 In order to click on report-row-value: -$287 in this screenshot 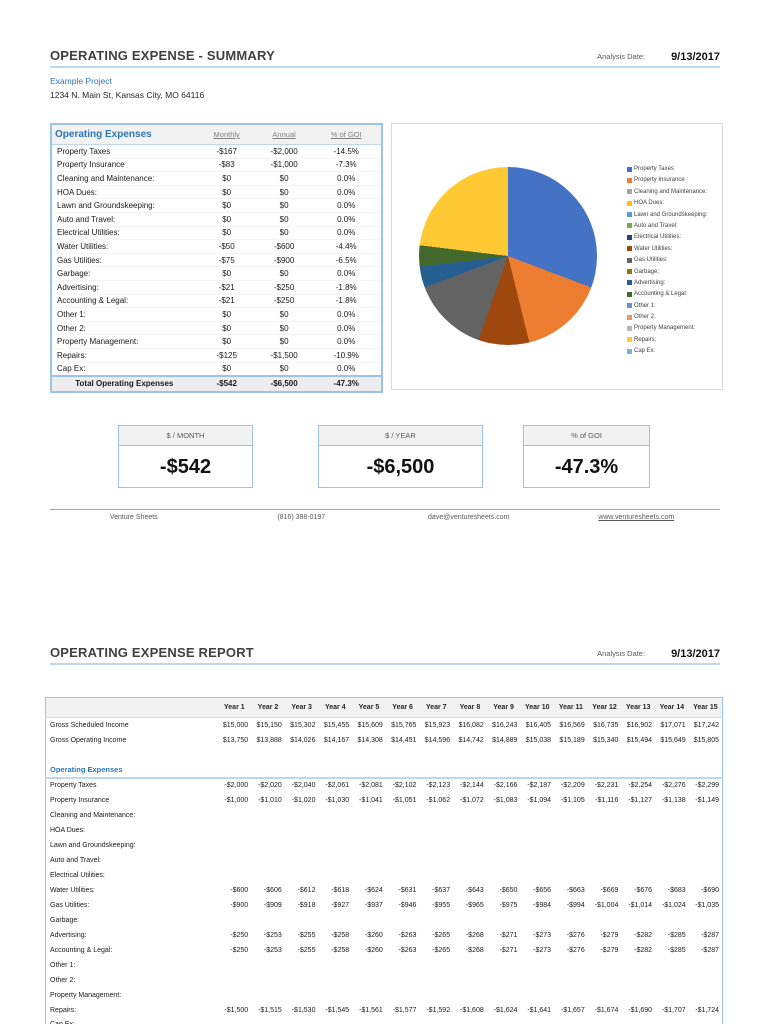, I will do `click(710, 935)`.